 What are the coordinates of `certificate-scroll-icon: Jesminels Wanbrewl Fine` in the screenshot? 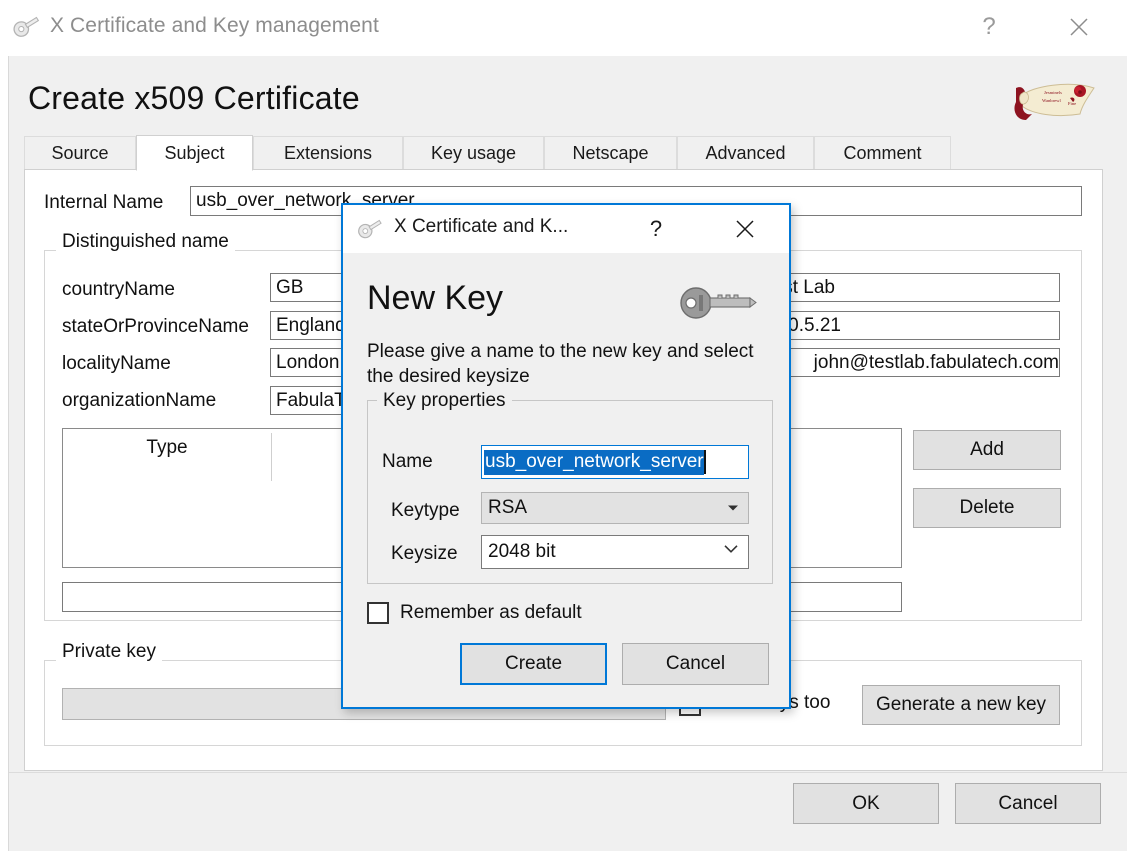 It's located at (1056, 98).